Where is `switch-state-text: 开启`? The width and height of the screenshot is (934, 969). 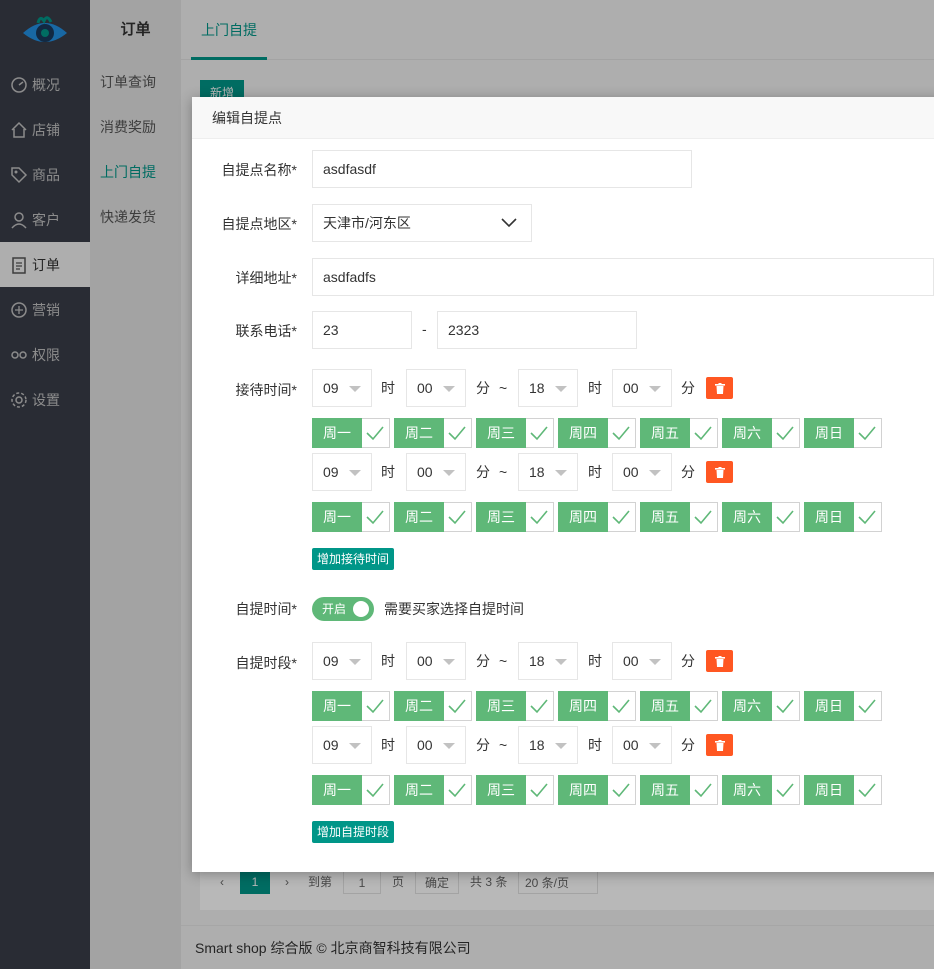
switch-state-text: 开启 is located at coordinates (334, 609).